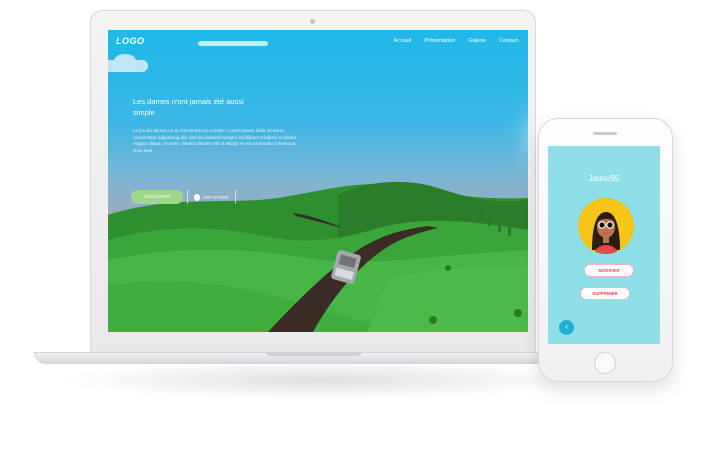 This screenshot has width=709, height=452. What do you see at coordinates (197, 197) in the screenshot?
I see `apple-icon` at bounding box center [197, 197].